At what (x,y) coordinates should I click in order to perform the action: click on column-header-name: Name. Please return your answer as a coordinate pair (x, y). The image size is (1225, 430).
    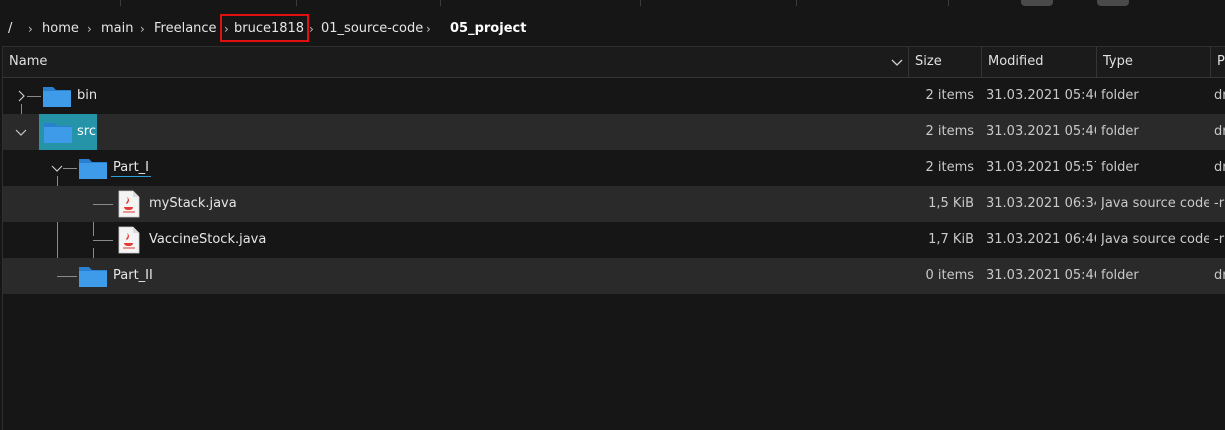
    Looking at the image, I should click on (456, 62).